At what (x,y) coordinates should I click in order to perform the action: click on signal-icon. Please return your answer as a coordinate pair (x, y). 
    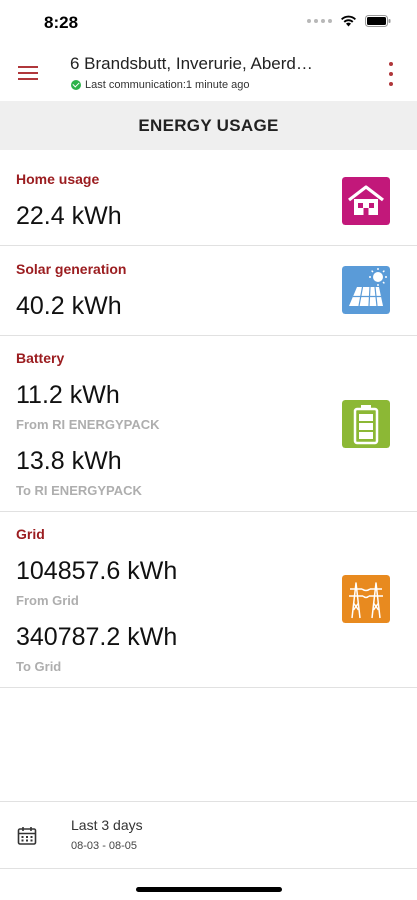
    Looking at the image, I should click on (319, 21).